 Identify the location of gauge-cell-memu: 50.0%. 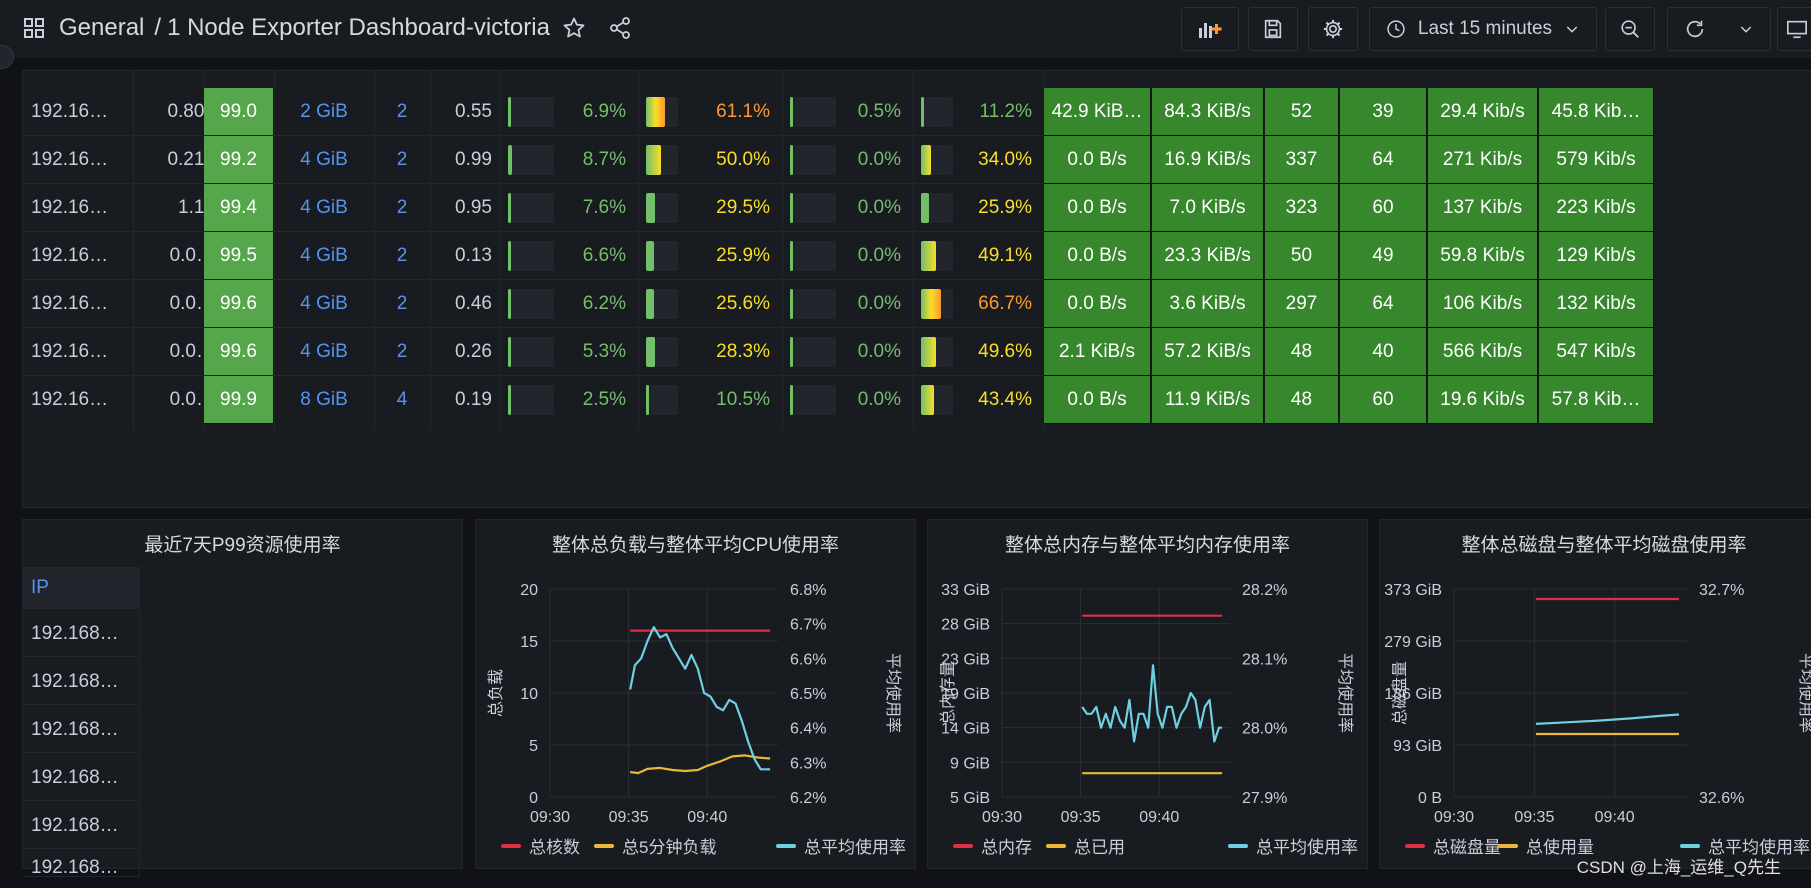
(710, 159).